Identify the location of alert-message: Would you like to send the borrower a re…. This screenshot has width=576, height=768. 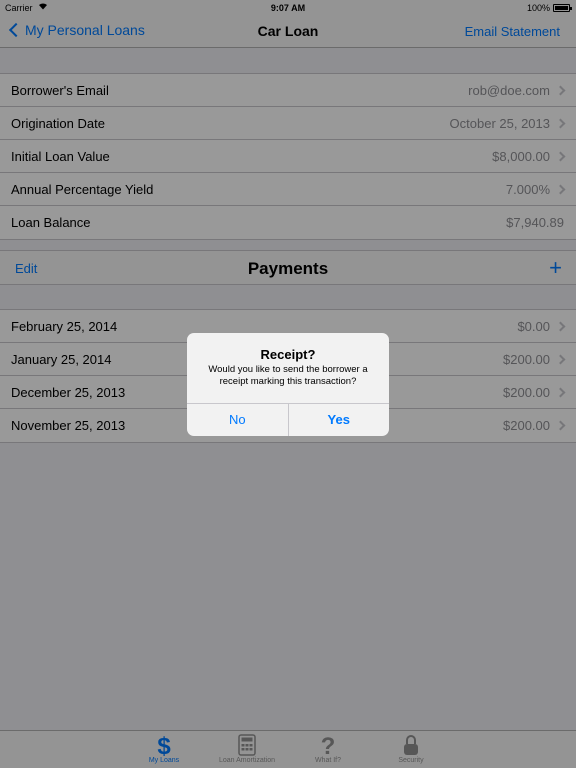
(288, 375).